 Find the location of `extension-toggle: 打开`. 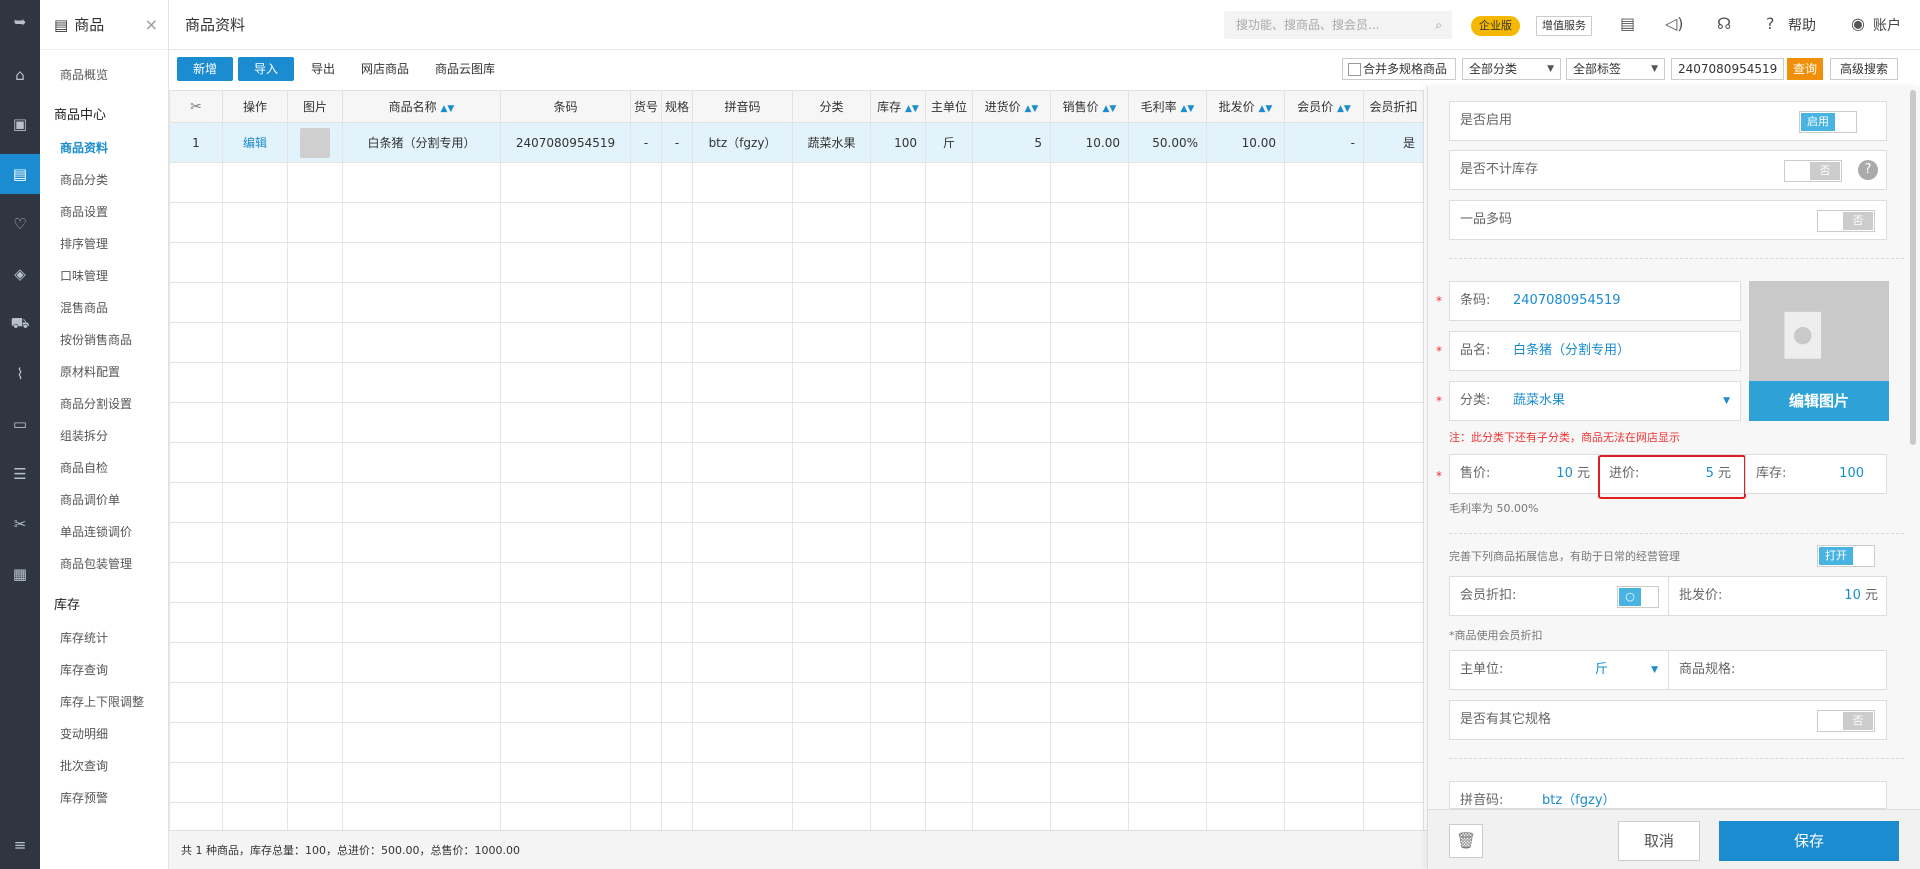

extension-toggle: 打开 is located at coordinates (1846, 556).